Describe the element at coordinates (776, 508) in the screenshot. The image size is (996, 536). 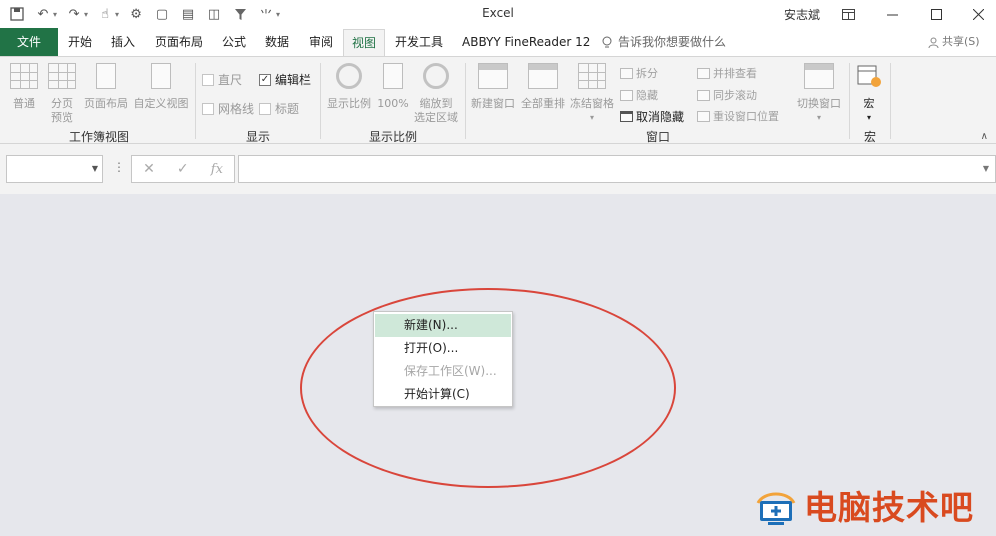
I see `watermark-logo-icon` at that location.